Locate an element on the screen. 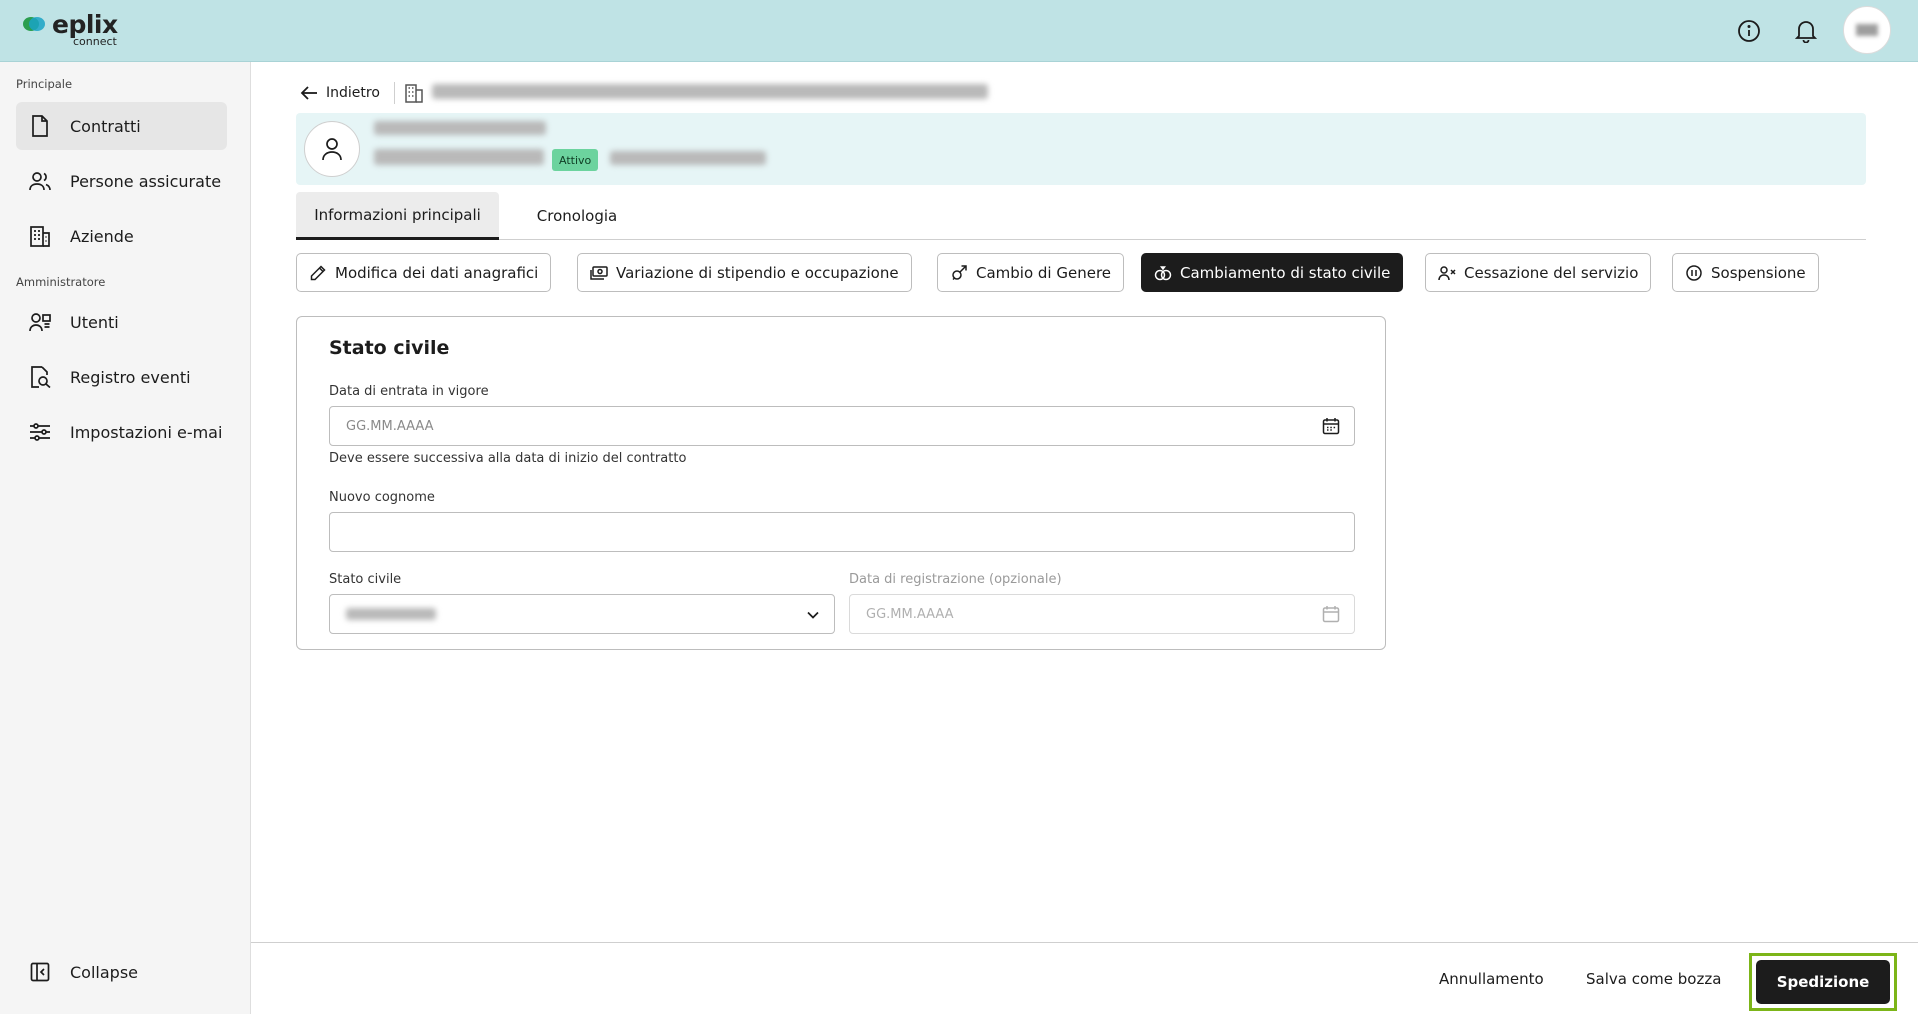 This screenshot has height=1014, width=1918. collapse-button: Collapse is located at coordinates (121, 972).